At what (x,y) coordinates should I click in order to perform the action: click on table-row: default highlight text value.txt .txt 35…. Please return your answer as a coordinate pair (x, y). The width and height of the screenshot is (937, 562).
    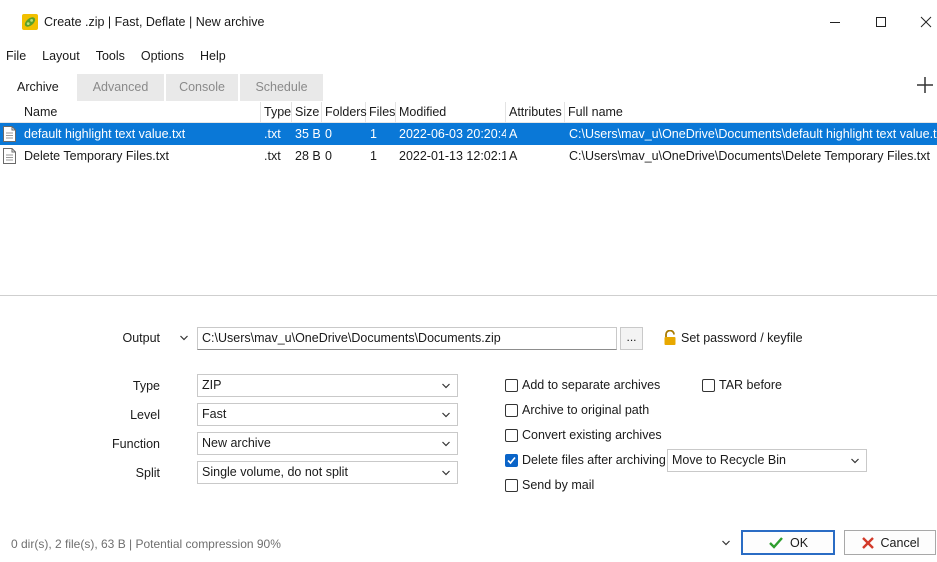
    Looking at the image, I should click on (468, 134).